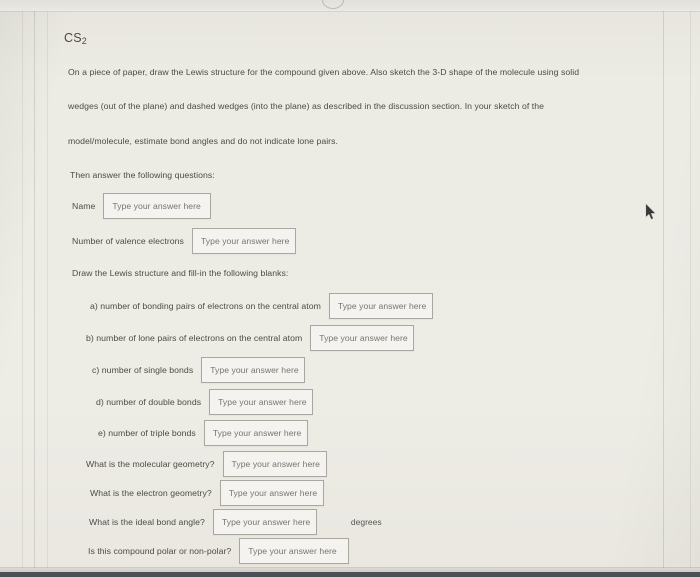 The image size is (700, 577). What do you see at coordinates (149, 402) in the screenshot?
I see `label-double-bonds: d) number of double bonds` at bounding box center [149, 402].